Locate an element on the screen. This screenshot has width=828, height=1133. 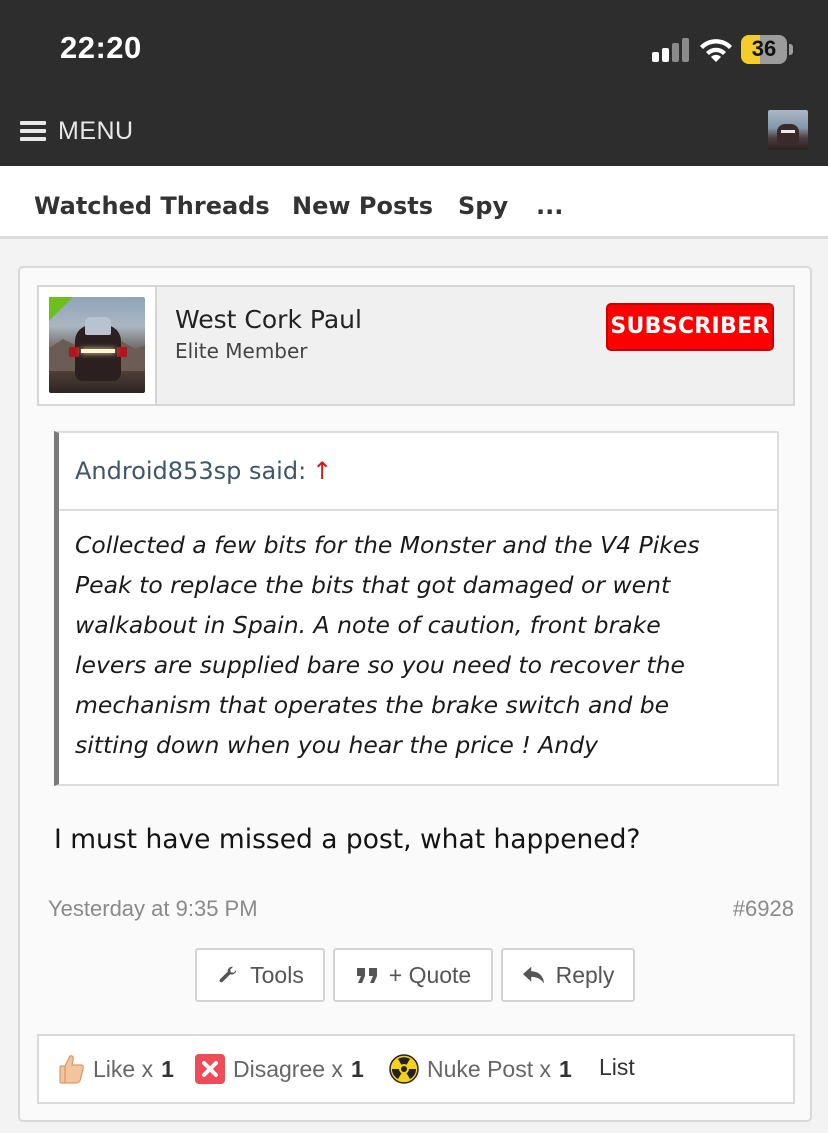
menu-label: MENU is located at coordinates (96, 130).